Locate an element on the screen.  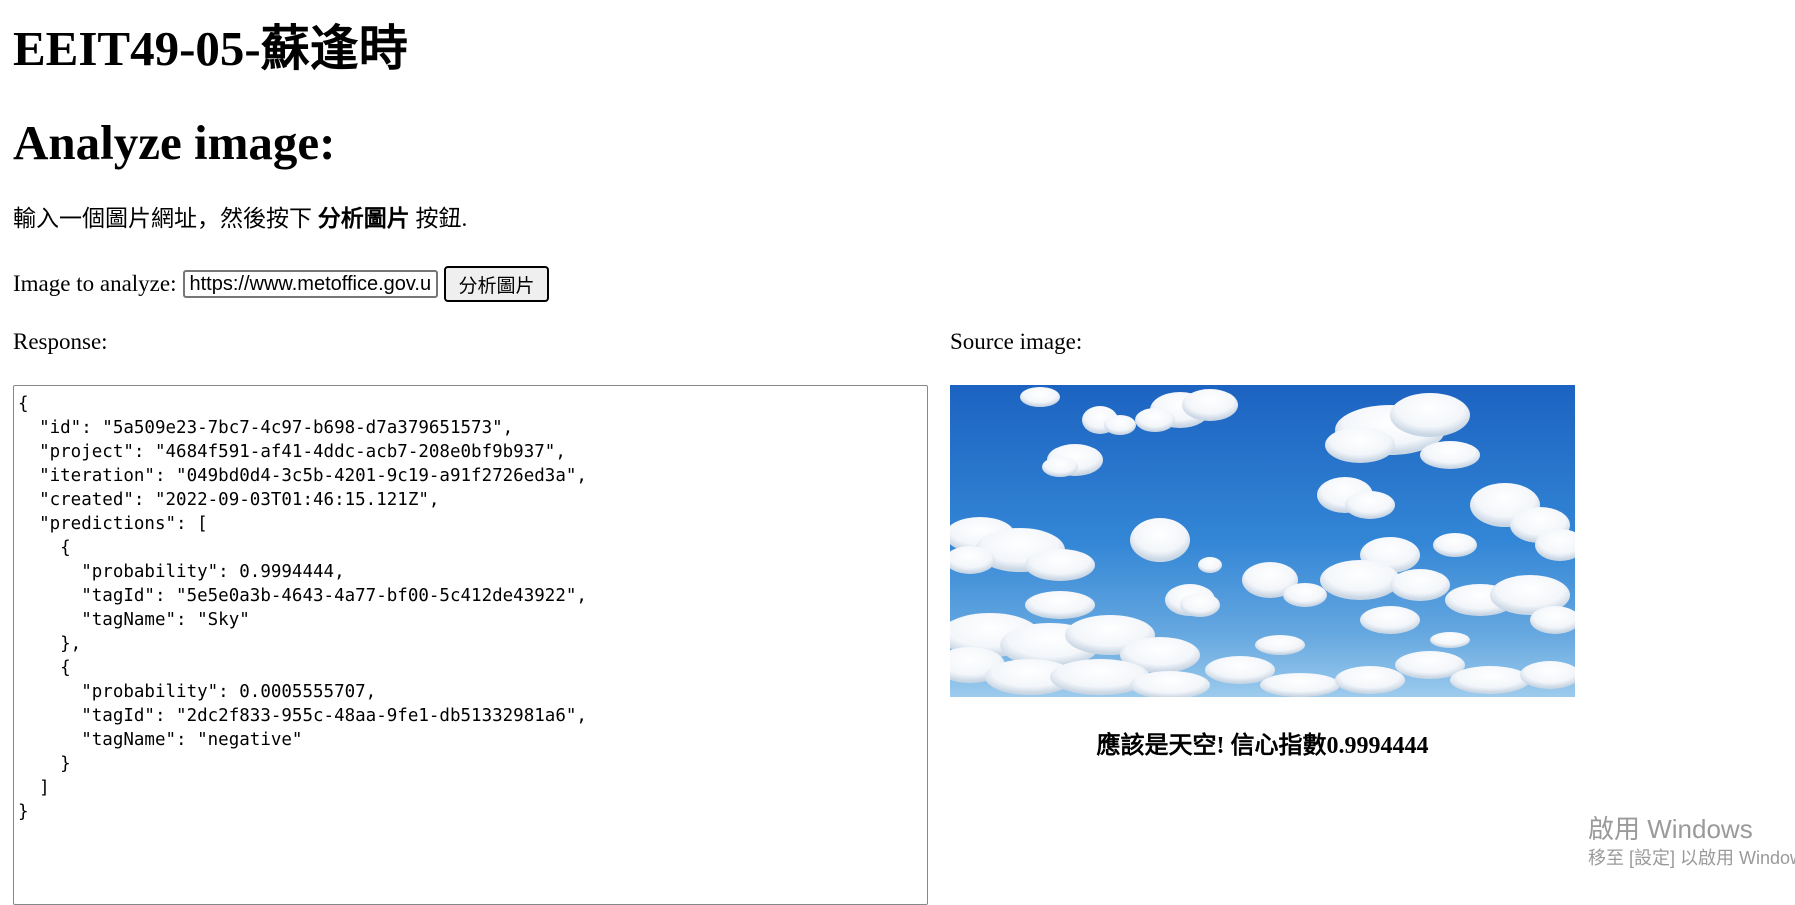
analyze-form: Image to analyze: 分析圖片 is located at coordinates (281, 284).